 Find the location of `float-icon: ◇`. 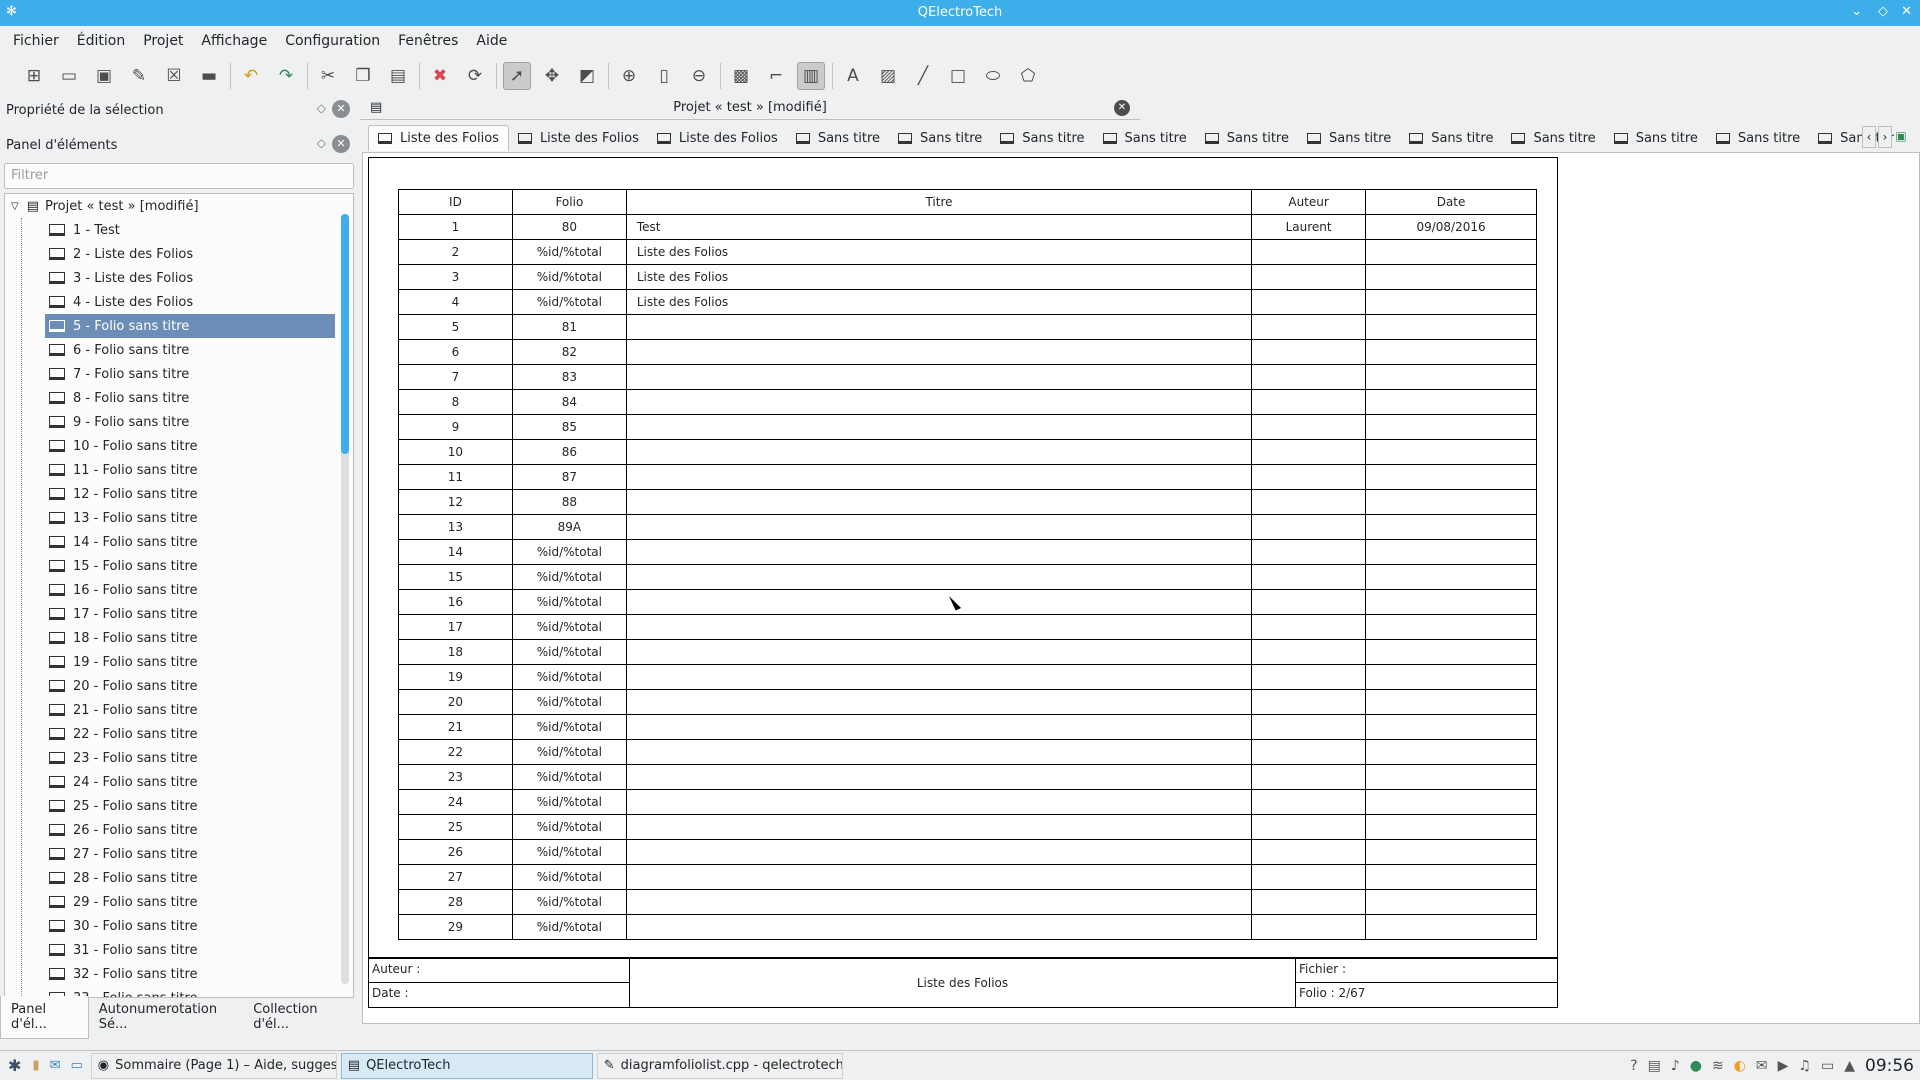

float-icon: ◇ is located at coordinates (321, 143).